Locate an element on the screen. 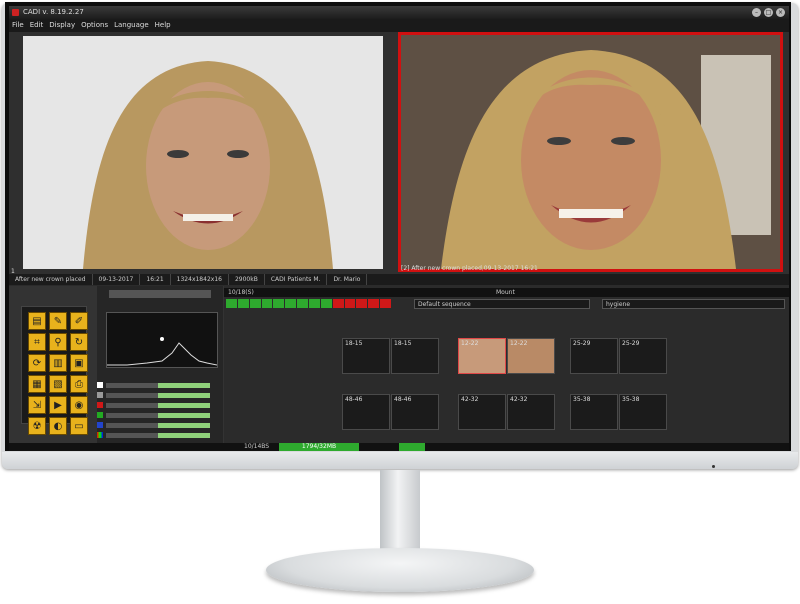  draw-tool-icon: ✎ is located at coordinates (58, 321).